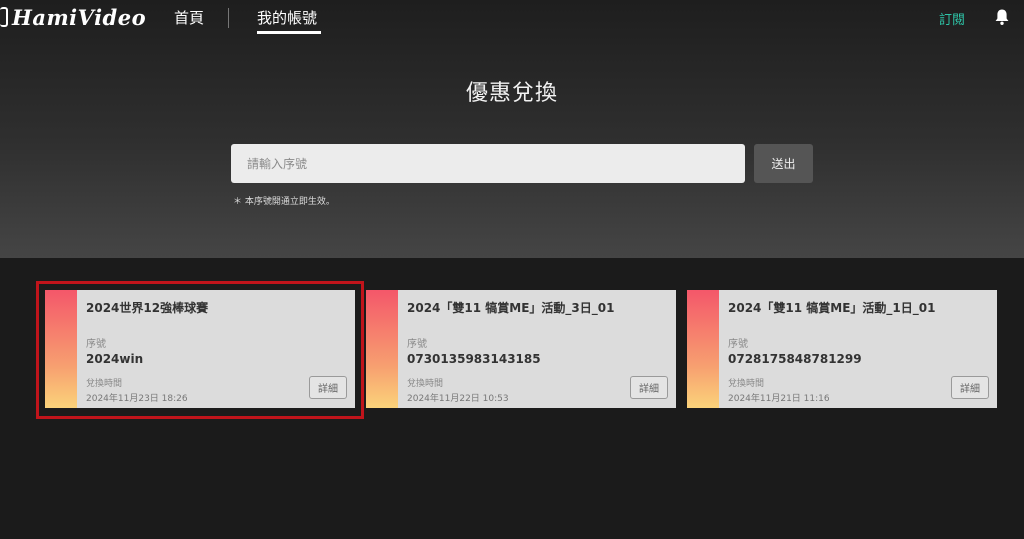 This screenshot has height=539, width=1024. Describe the element at coordinates (287, 17) in the screenshot. I see `nav-my-account: 我的帳號` at that location.